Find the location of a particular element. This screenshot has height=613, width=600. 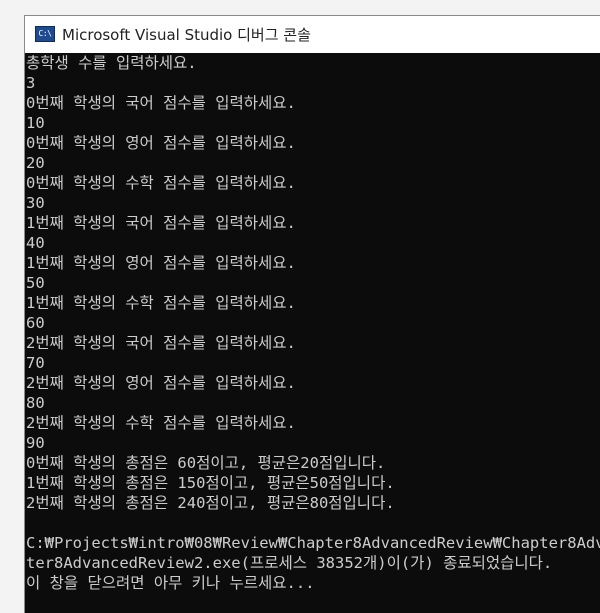

console-line: 2번째 학생의 국어 점수를 입력하세요. is located at coordinates (161, 343).